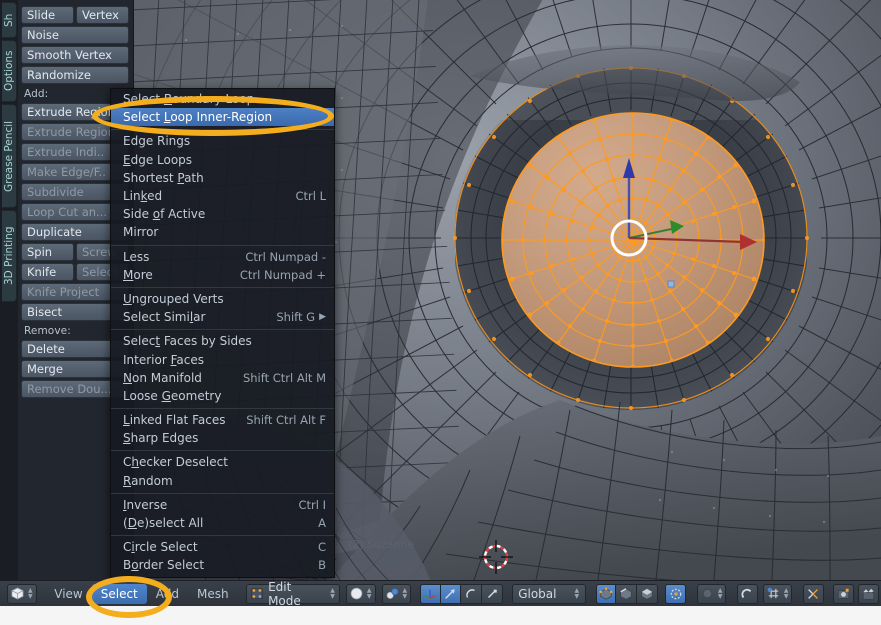  I want to click on menu-item-label: Edge Rings, so click(157, 141).